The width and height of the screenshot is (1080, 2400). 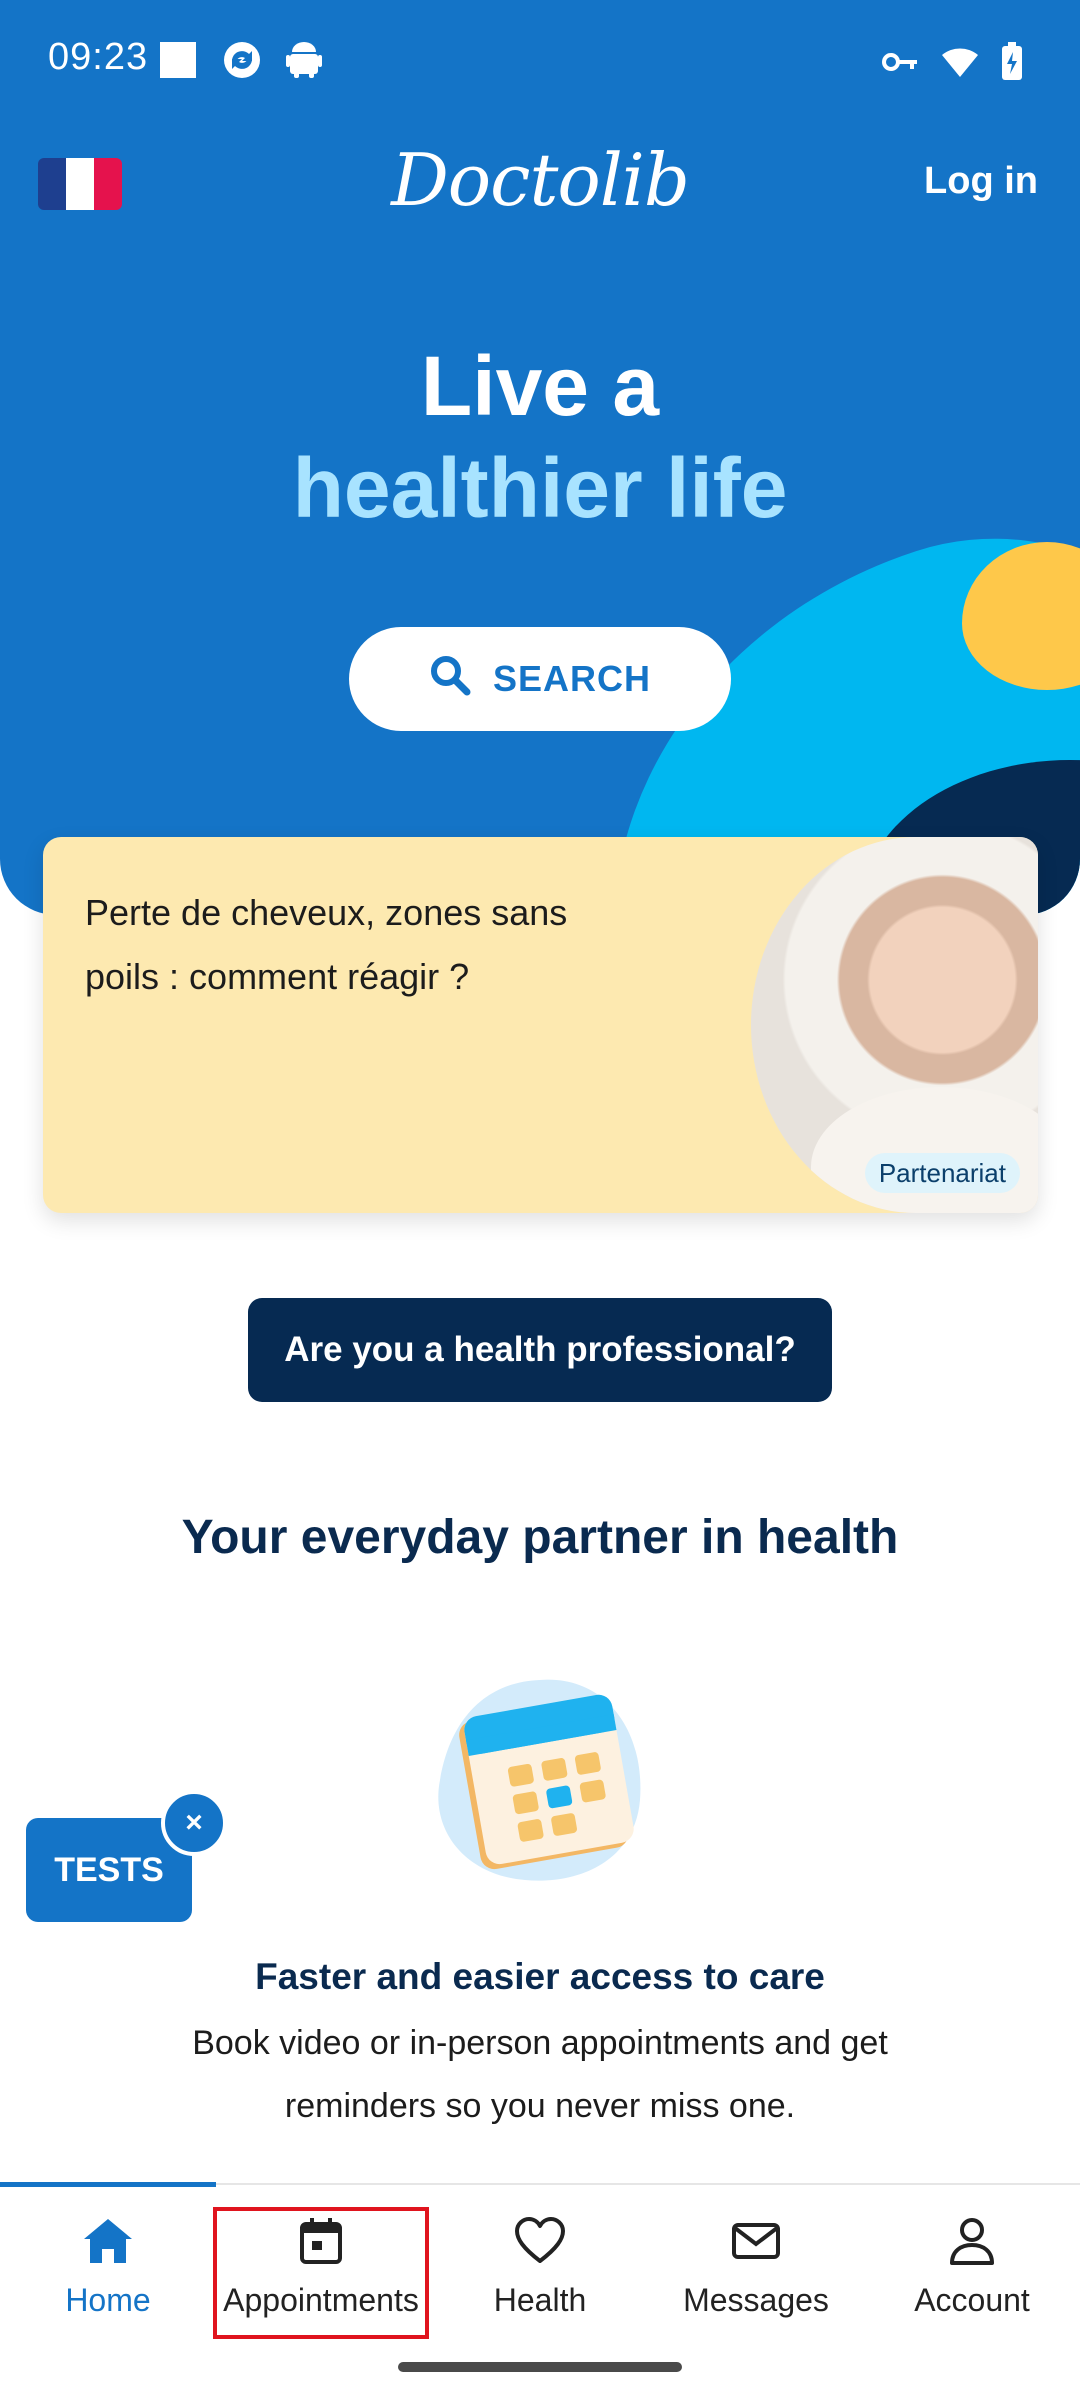 I want to click on section-title: Your everyday partner in health, so click(x=540, y=1537).